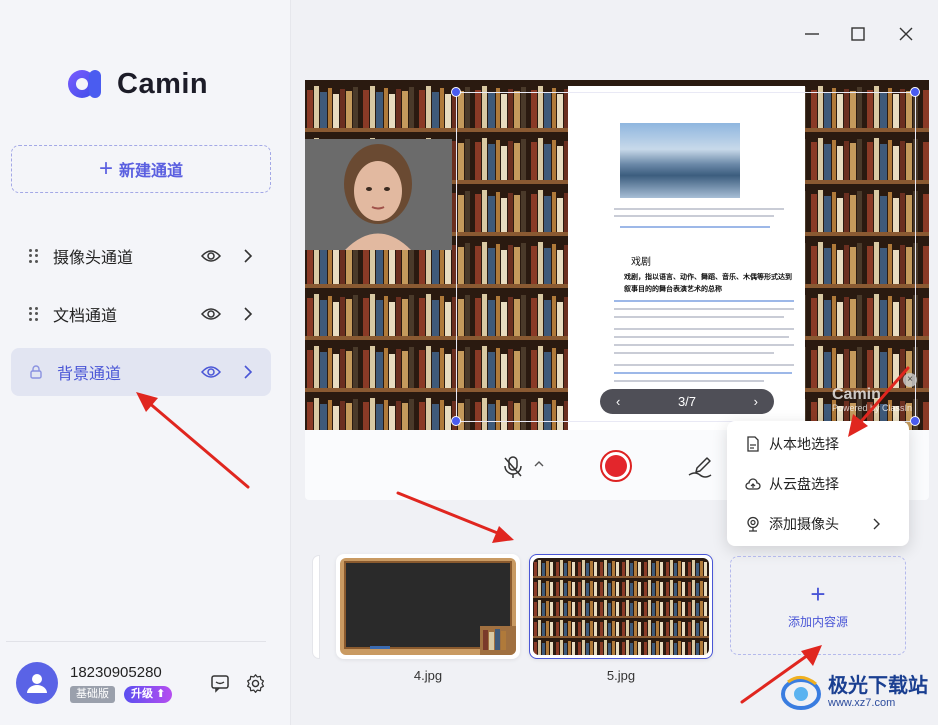 The height and width of the screenshot is (725, 938). Describe the element at coordinates (92, 694) in the screenshot. I see `plan-badge: 基础版` at that location.